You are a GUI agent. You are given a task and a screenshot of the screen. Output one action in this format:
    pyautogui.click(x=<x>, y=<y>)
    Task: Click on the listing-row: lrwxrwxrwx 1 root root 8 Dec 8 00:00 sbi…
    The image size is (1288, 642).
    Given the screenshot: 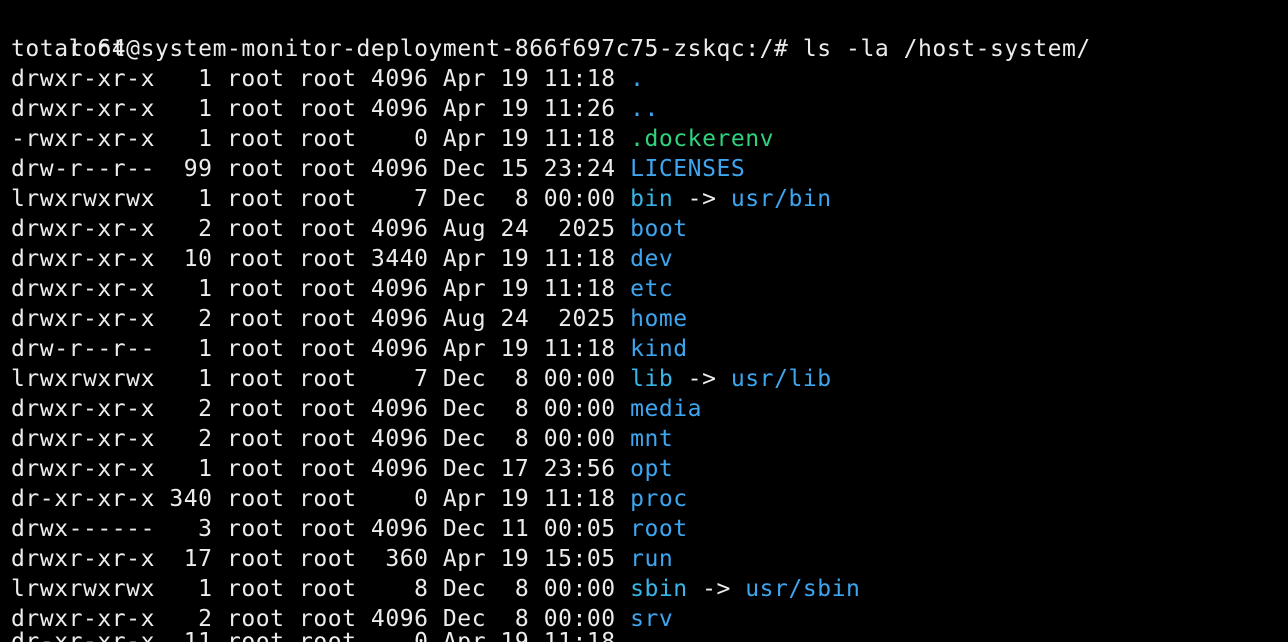 What is the action you would take?
    pyautogui.click(x=435, y=589)
    